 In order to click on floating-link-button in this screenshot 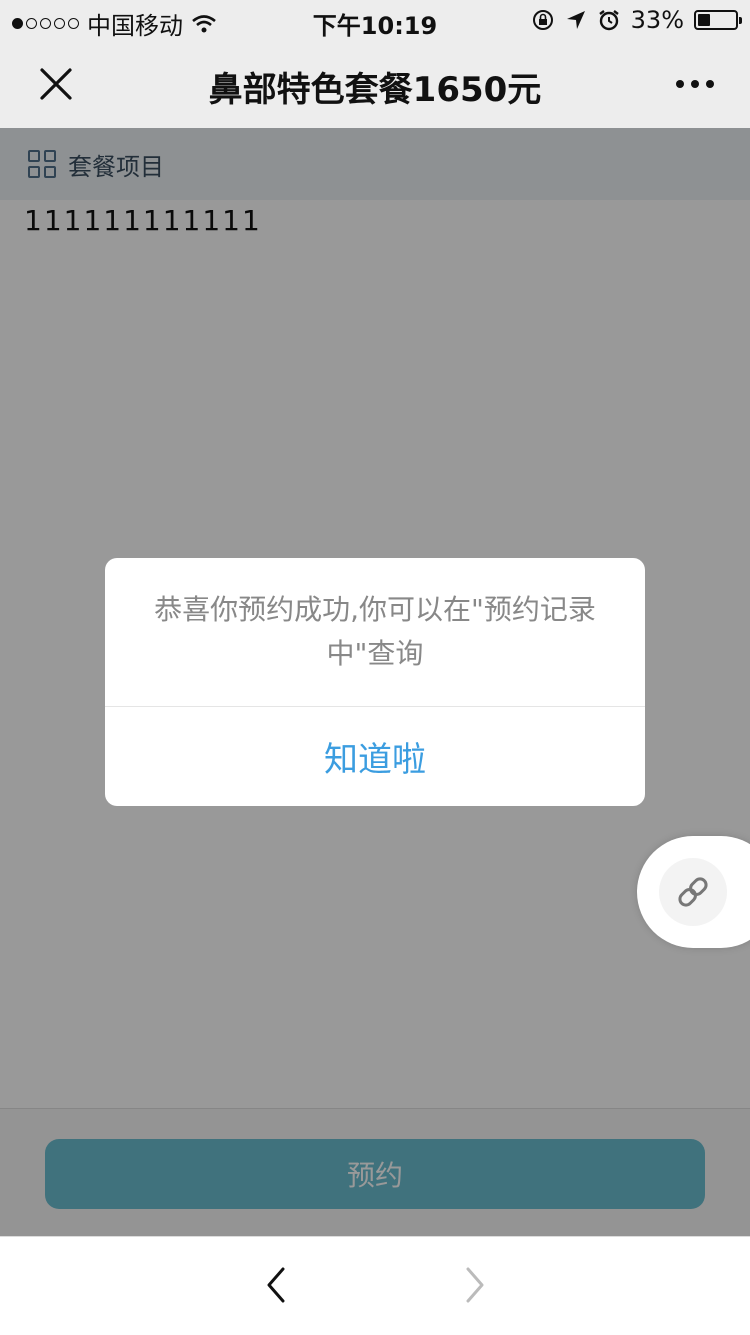, I will do `click(693, 892)`.